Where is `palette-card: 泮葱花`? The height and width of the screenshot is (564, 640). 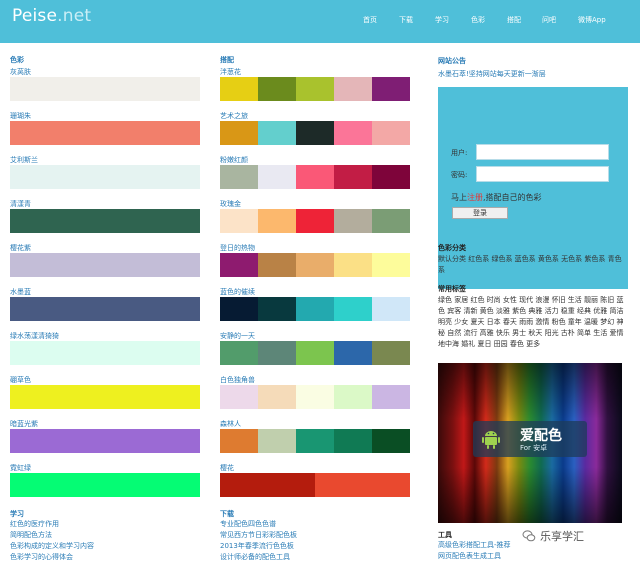 palette-card: 泮葱花 is located at coordinates (315, 84).